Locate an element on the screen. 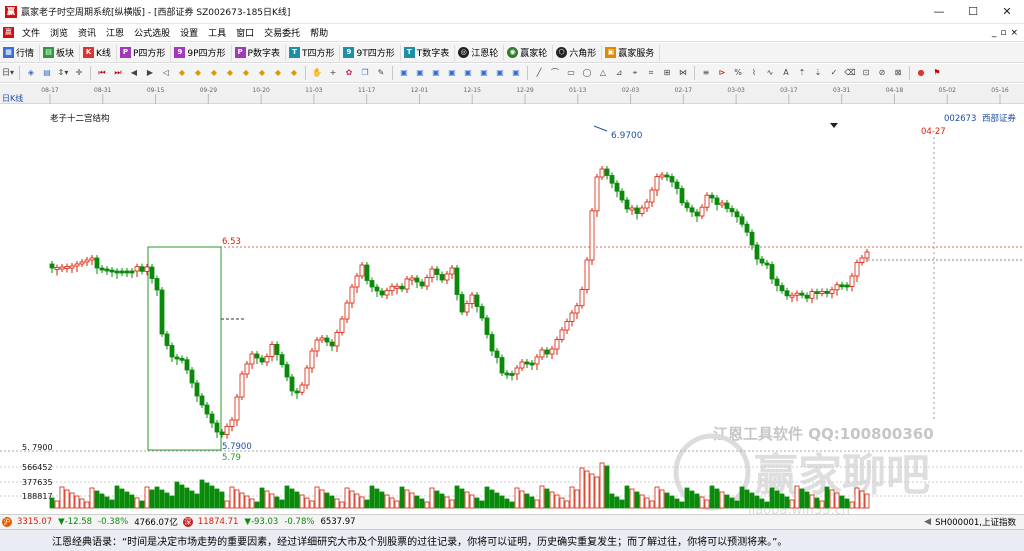  diamond-5-icon: ◆ is located at coordinates (246, 73).